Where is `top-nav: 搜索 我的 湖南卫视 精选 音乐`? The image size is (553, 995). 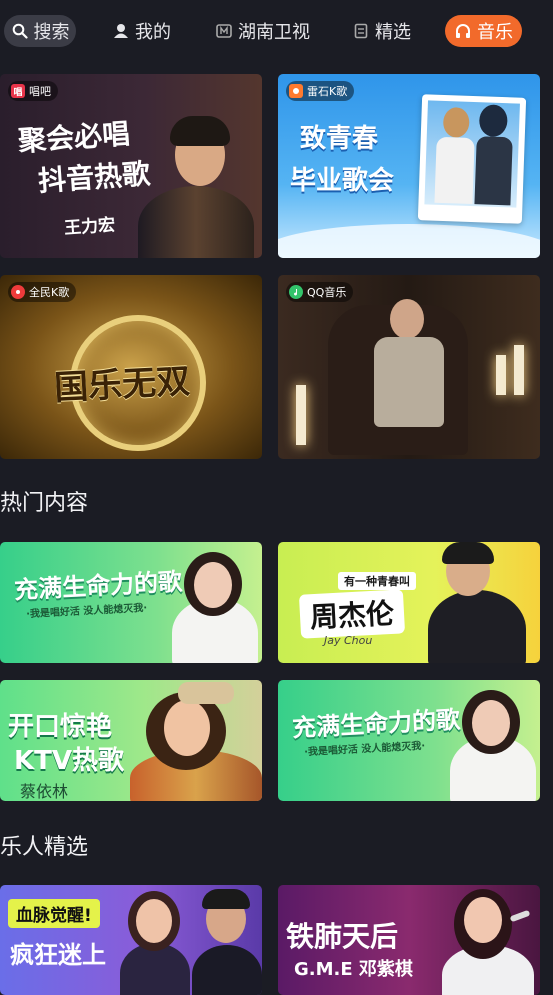
top-nav: 搜索 我的 湖南卫视 精选 音乐 is located at coordinates (276, 32).